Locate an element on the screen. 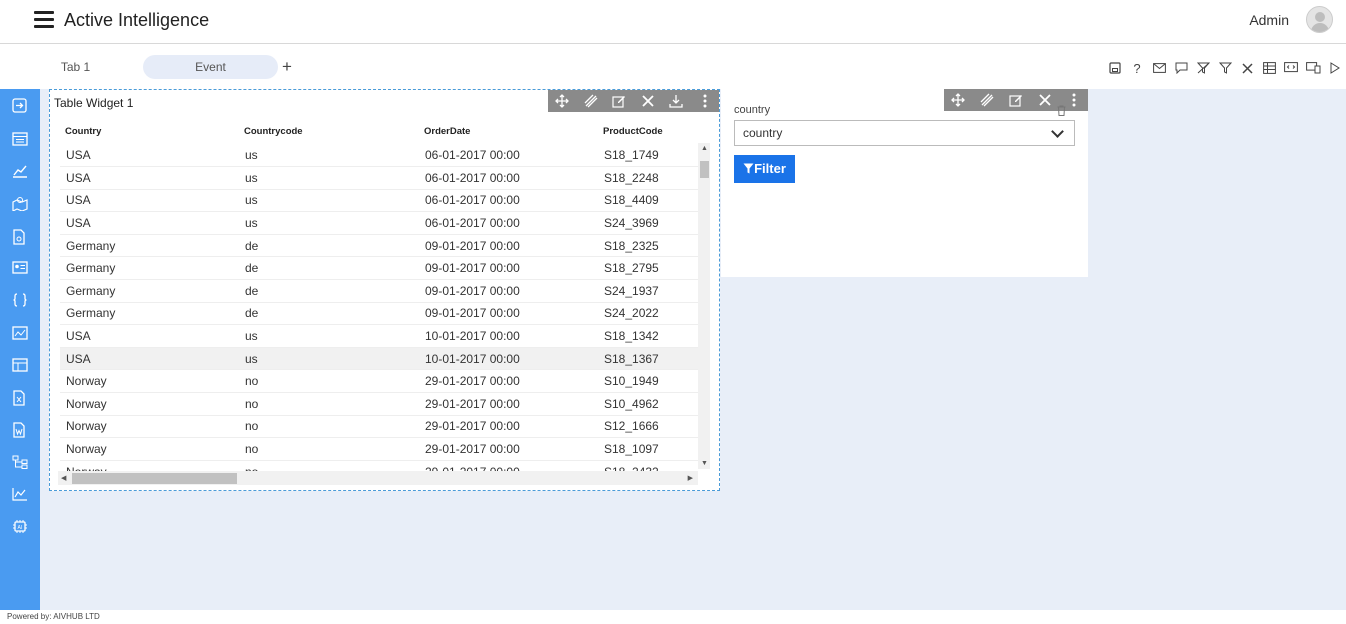  download-icon is located at coordinates (676, 101).